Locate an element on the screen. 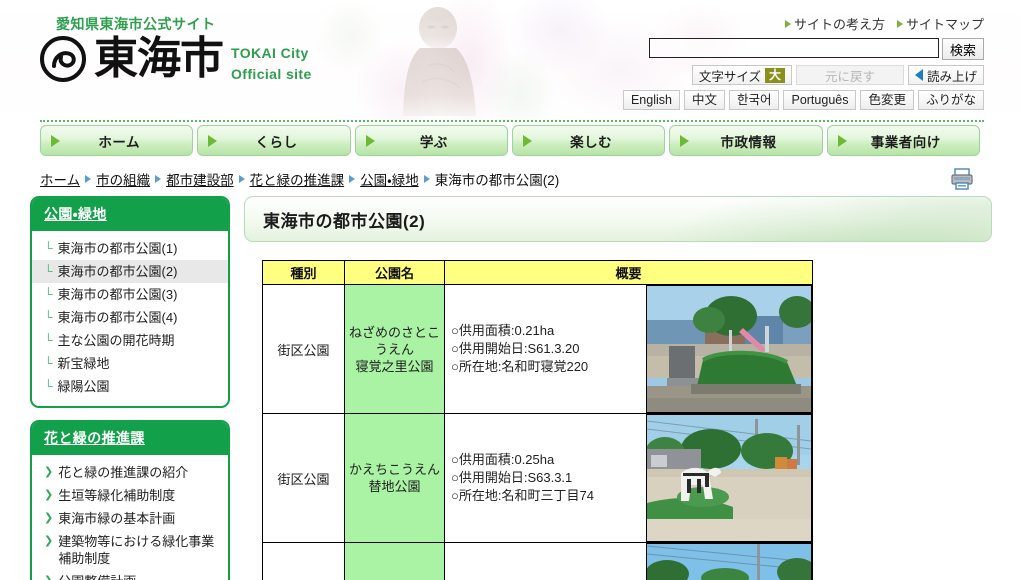 The height and width of the screenshot is (580, 1020). sidebar-item-urban-park-3: └ 東海市の都市公園(3) is located at coordinates (130, 294).